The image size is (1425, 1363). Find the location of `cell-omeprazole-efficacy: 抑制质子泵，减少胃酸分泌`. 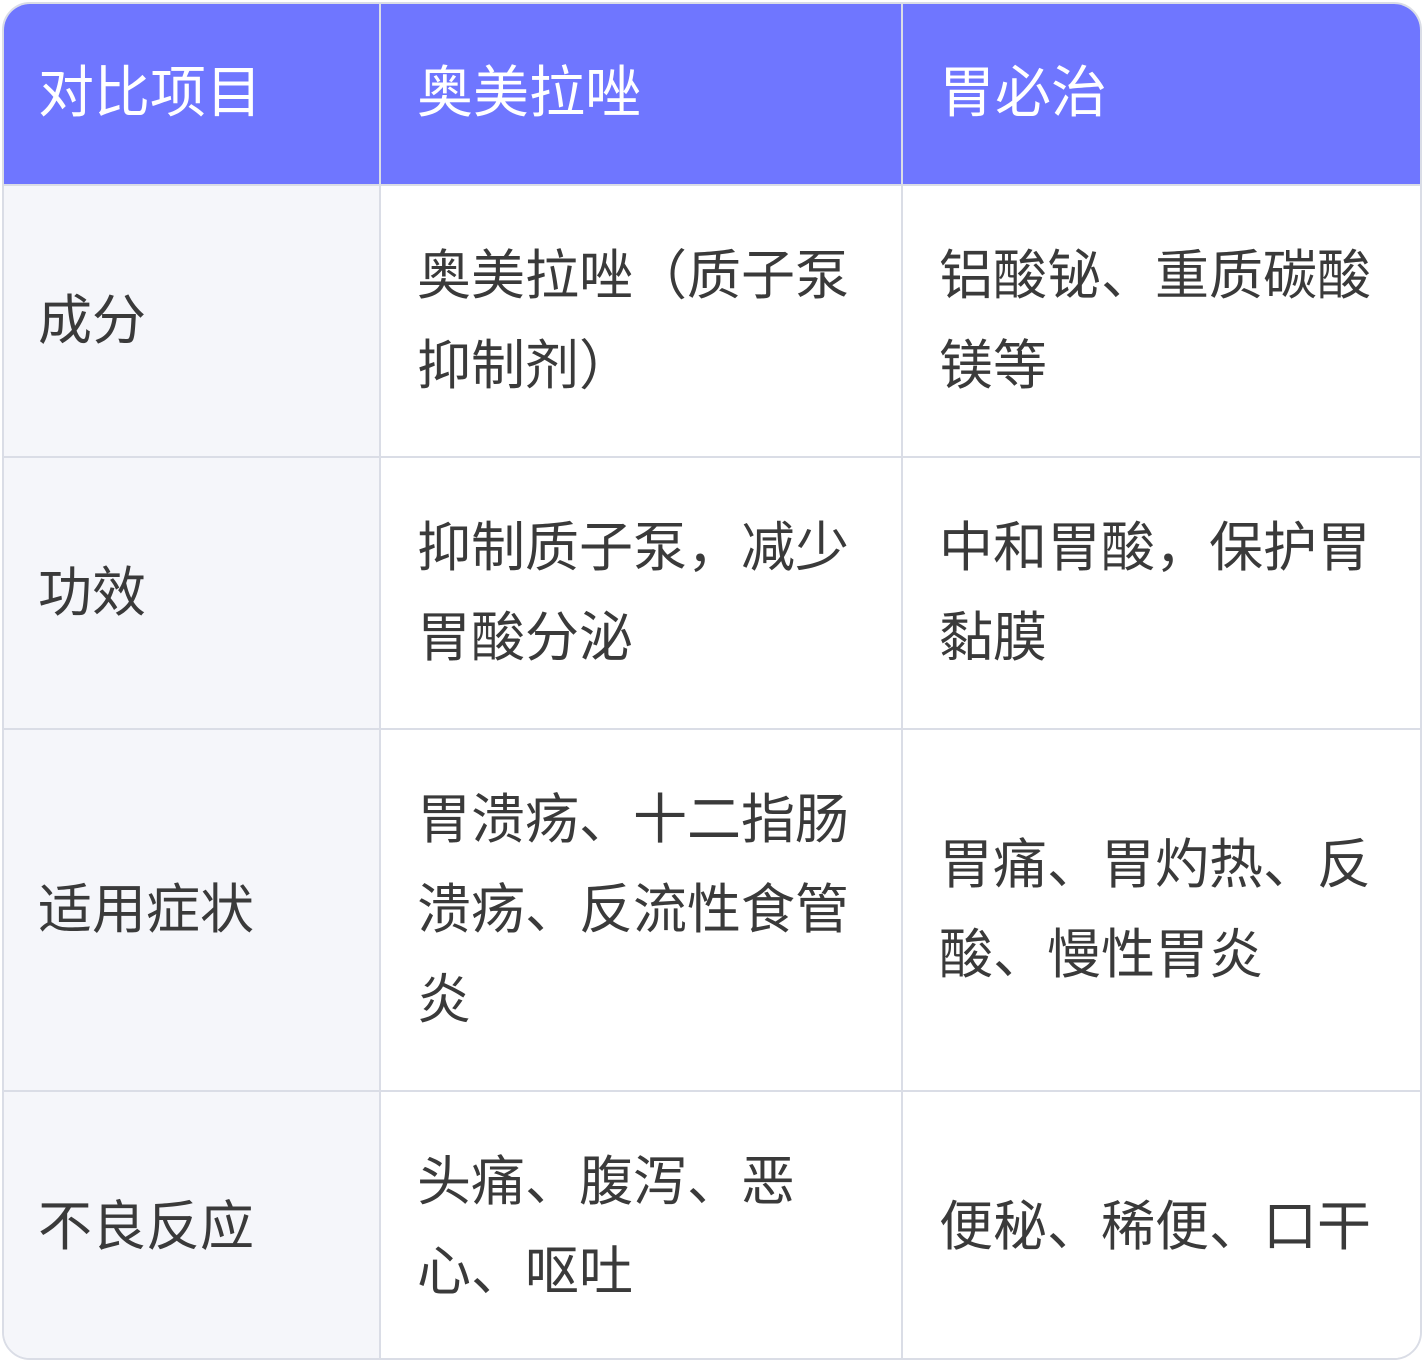

cell-omeprazole-efficacy: 抑制质子泵，减少胃酸分泌 is located at coordinates (641, 593).